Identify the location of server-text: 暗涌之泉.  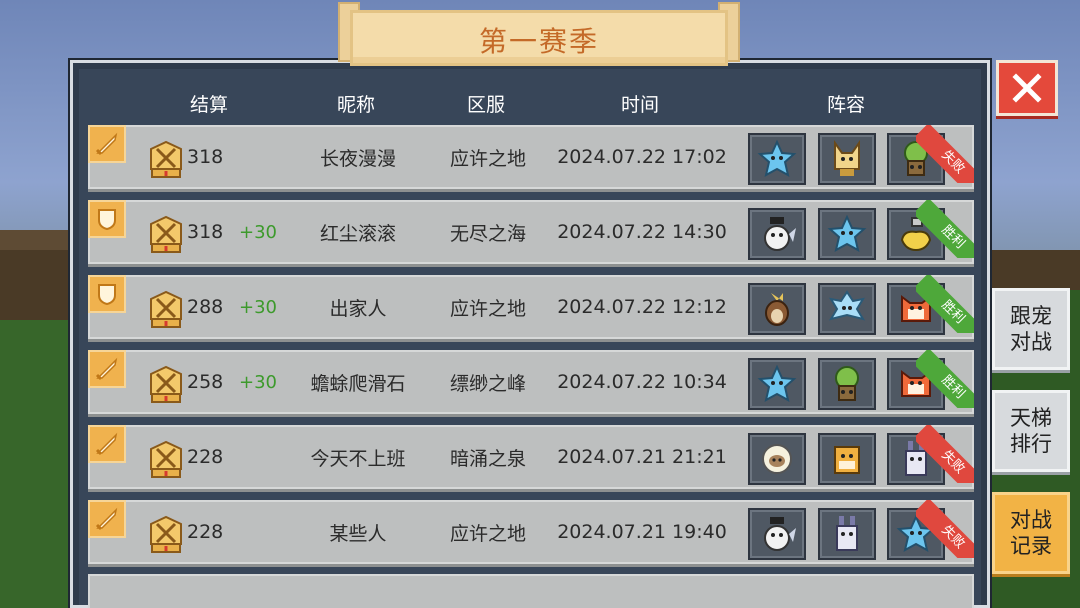
(488, 458).